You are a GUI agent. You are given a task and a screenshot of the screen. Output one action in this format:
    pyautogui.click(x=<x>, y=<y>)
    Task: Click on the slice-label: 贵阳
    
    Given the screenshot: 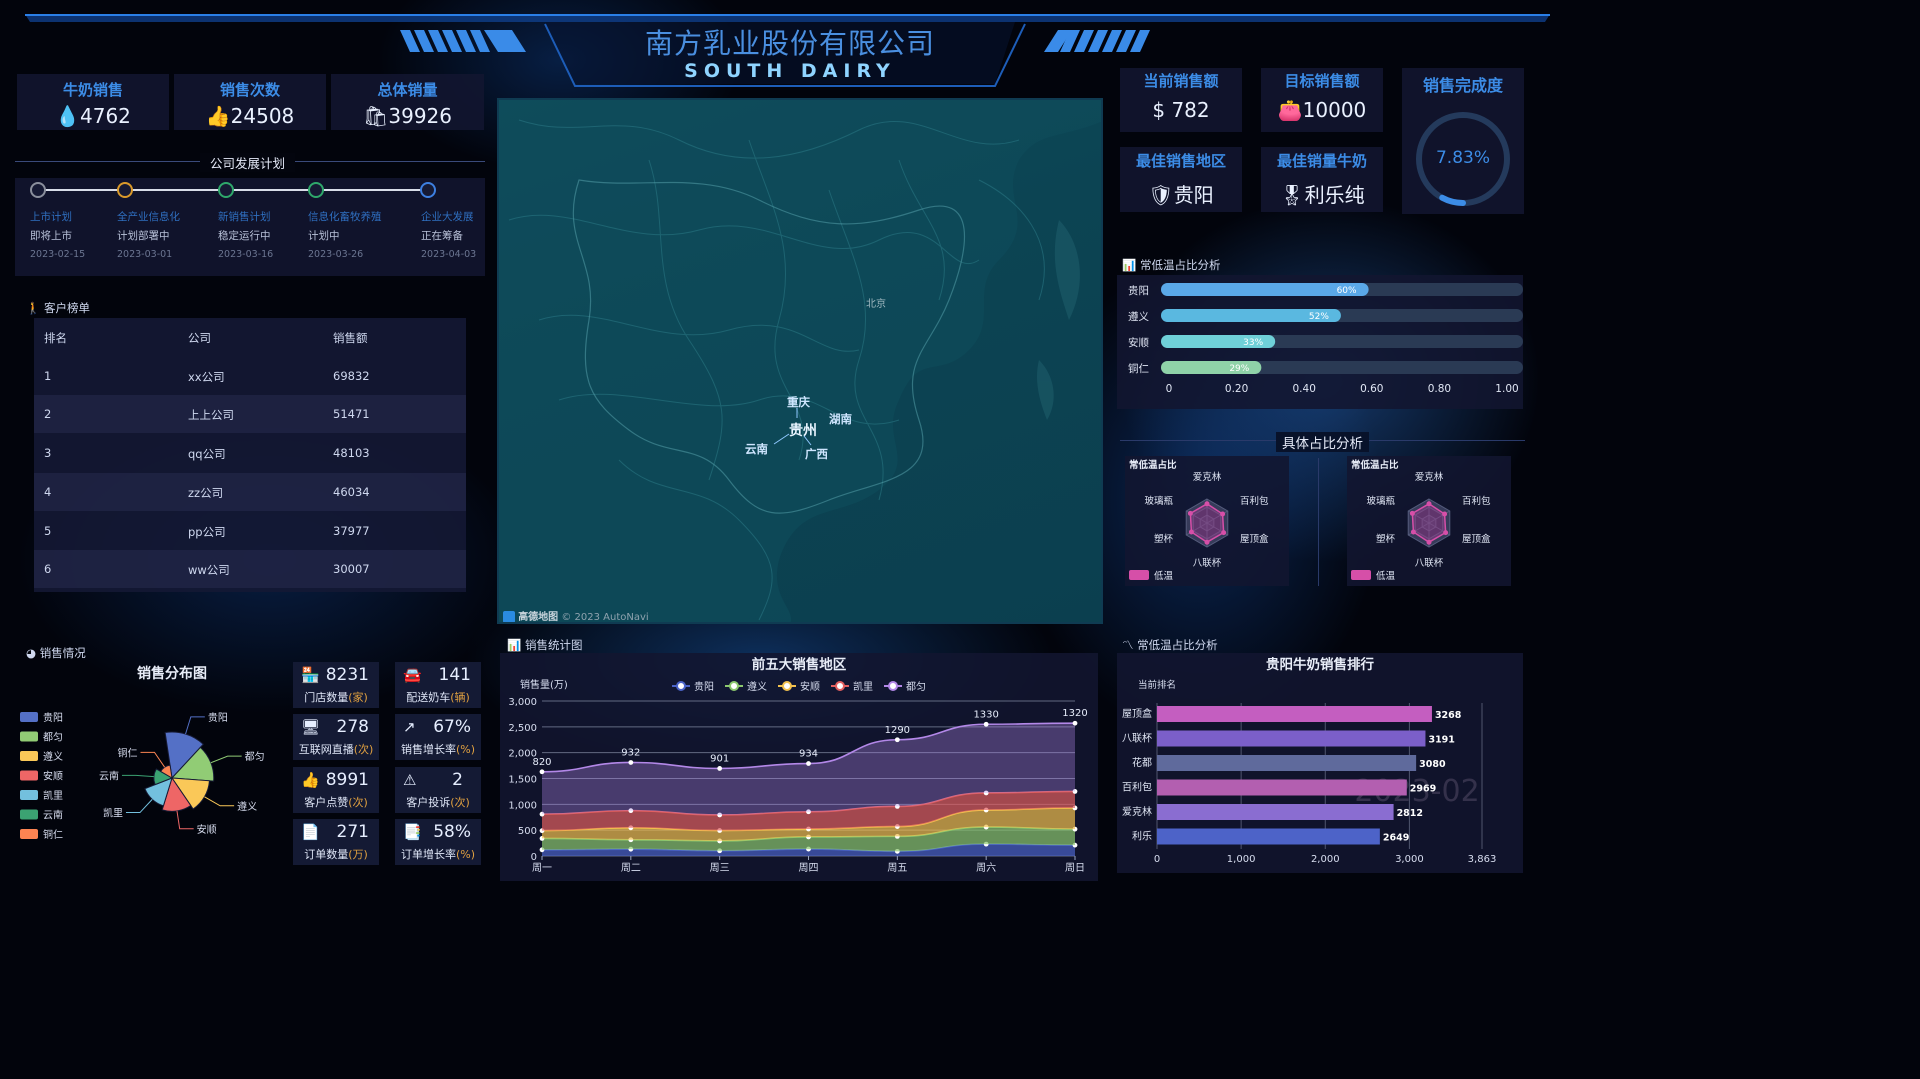 What is the action you would take?
    pyautogui.click(x=218, y=717)
    